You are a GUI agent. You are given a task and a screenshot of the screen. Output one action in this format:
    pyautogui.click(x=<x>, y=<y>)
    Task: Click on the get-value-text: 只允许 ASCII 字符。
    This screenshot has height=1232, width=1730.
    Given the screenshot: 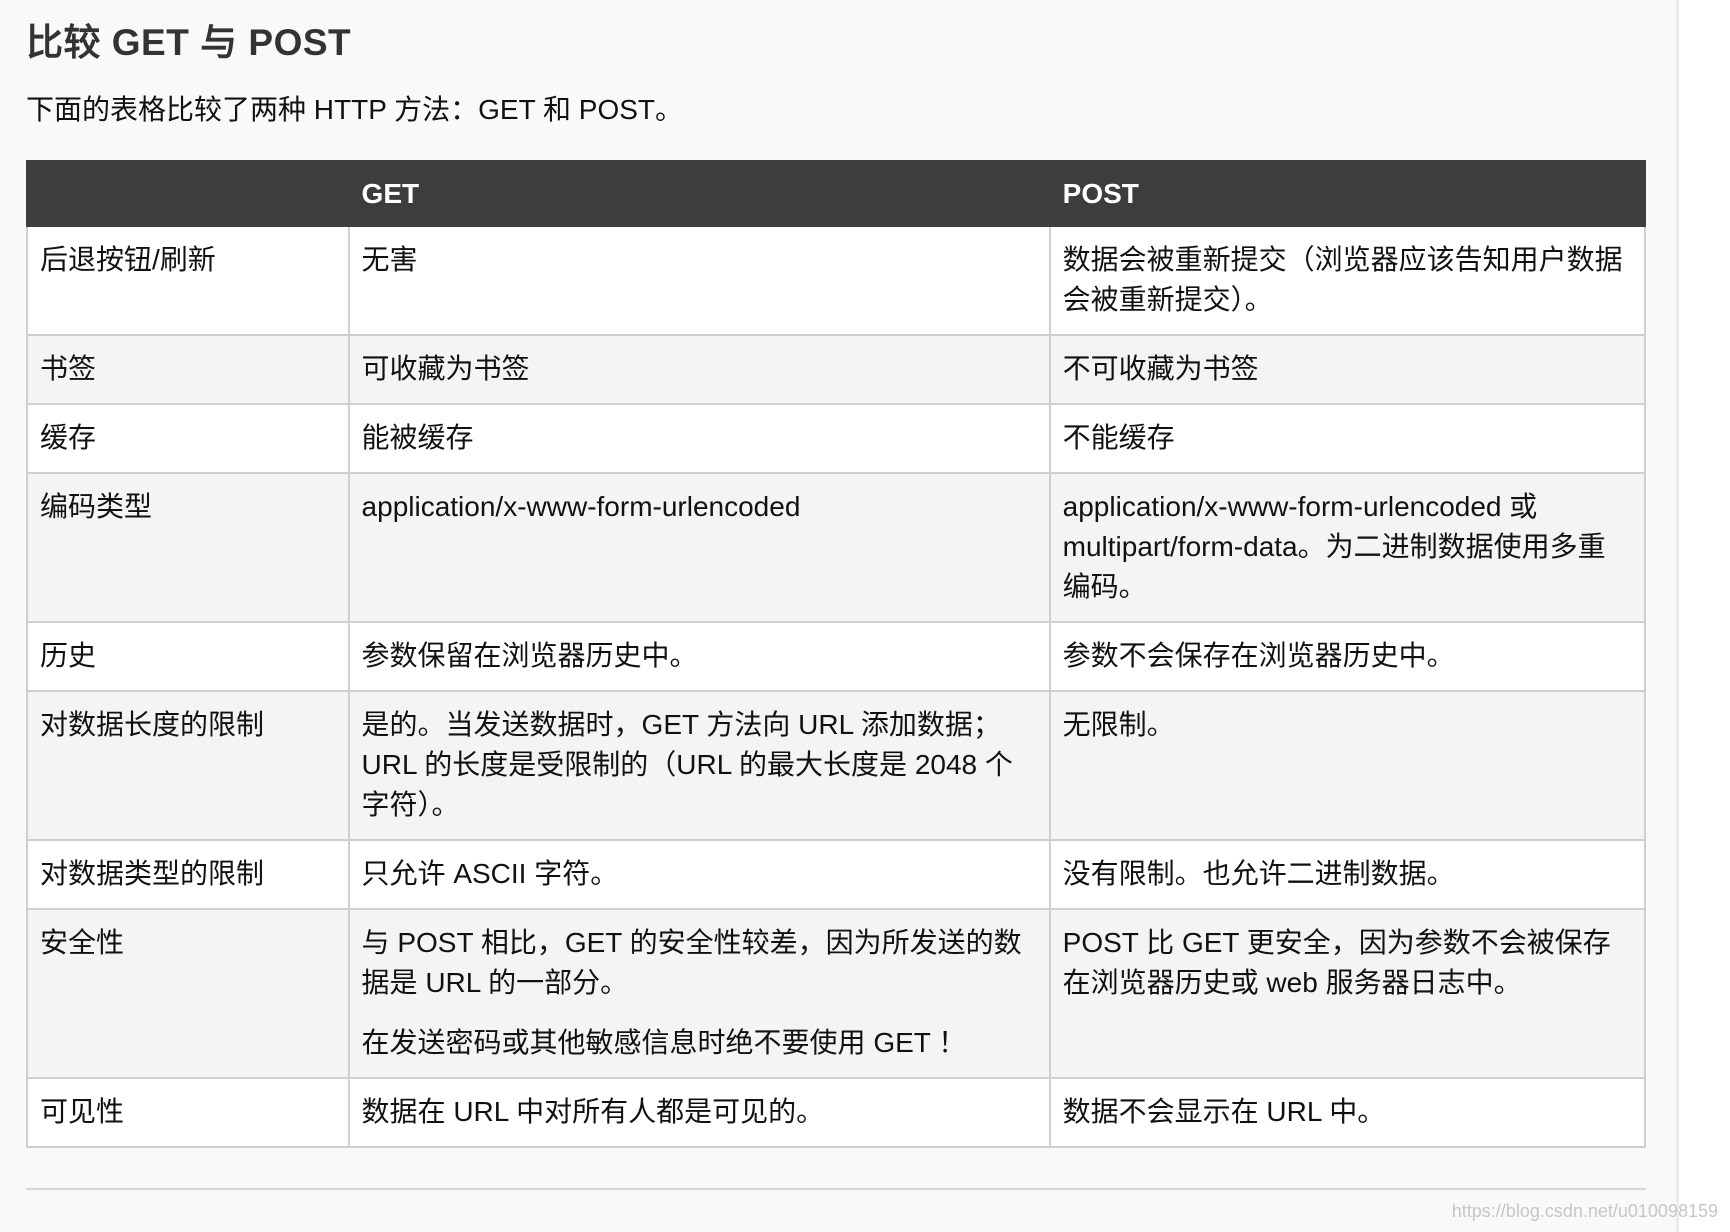 What is the action you would take?
    pyautogui.click(x=490, y=873)
    